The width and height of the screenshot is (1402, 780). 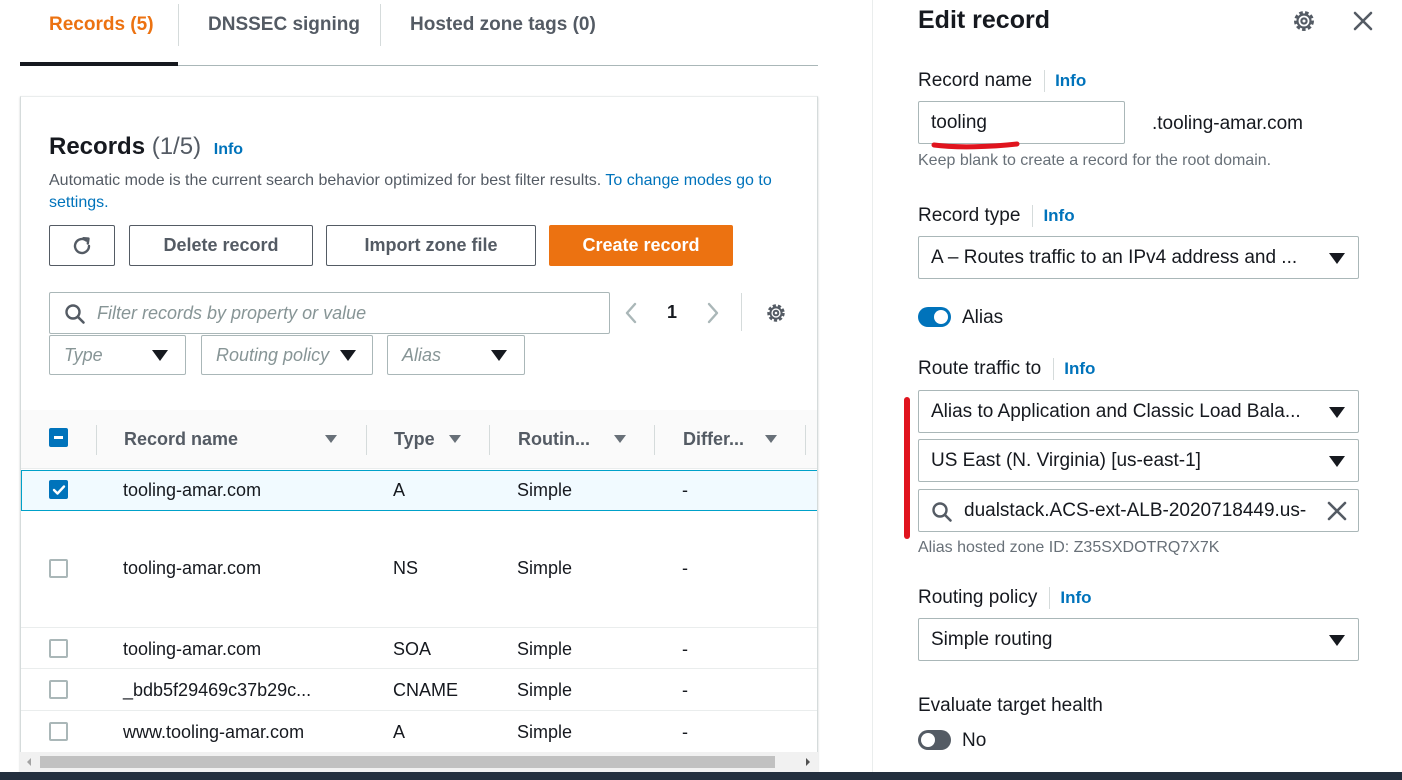 I want to click on scrollbar-thumb, so click(x=407, y=762).